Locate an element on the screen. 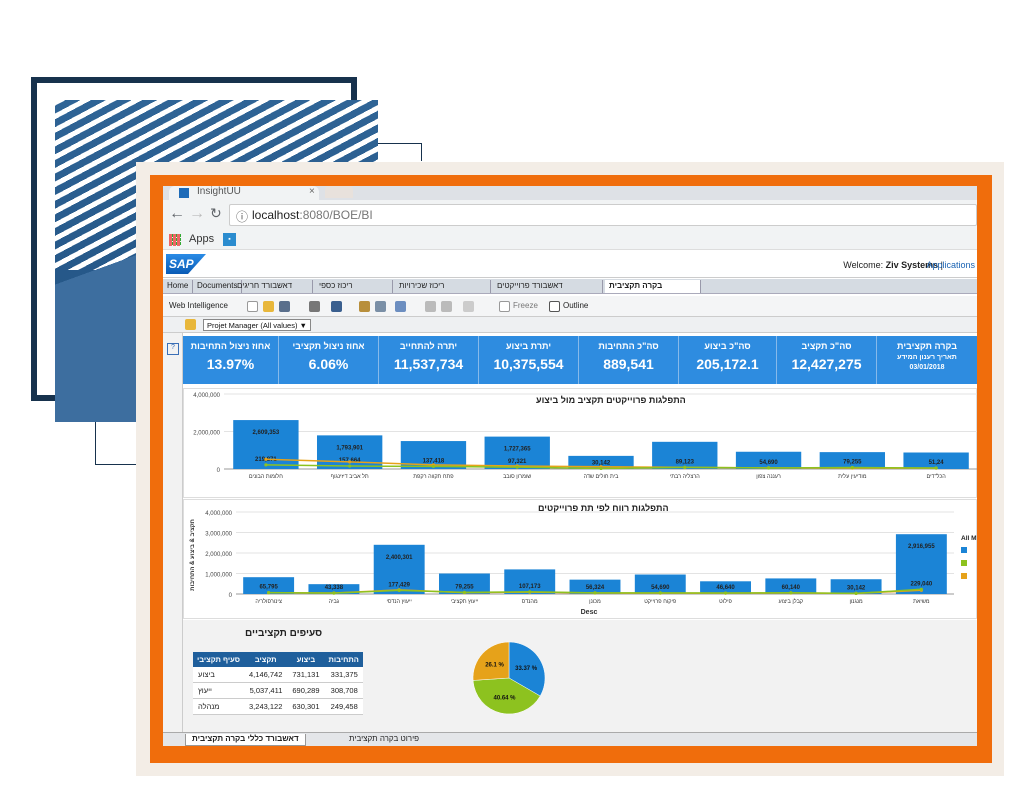  x-tick-label: גביה is located at coordinates (334, 602).